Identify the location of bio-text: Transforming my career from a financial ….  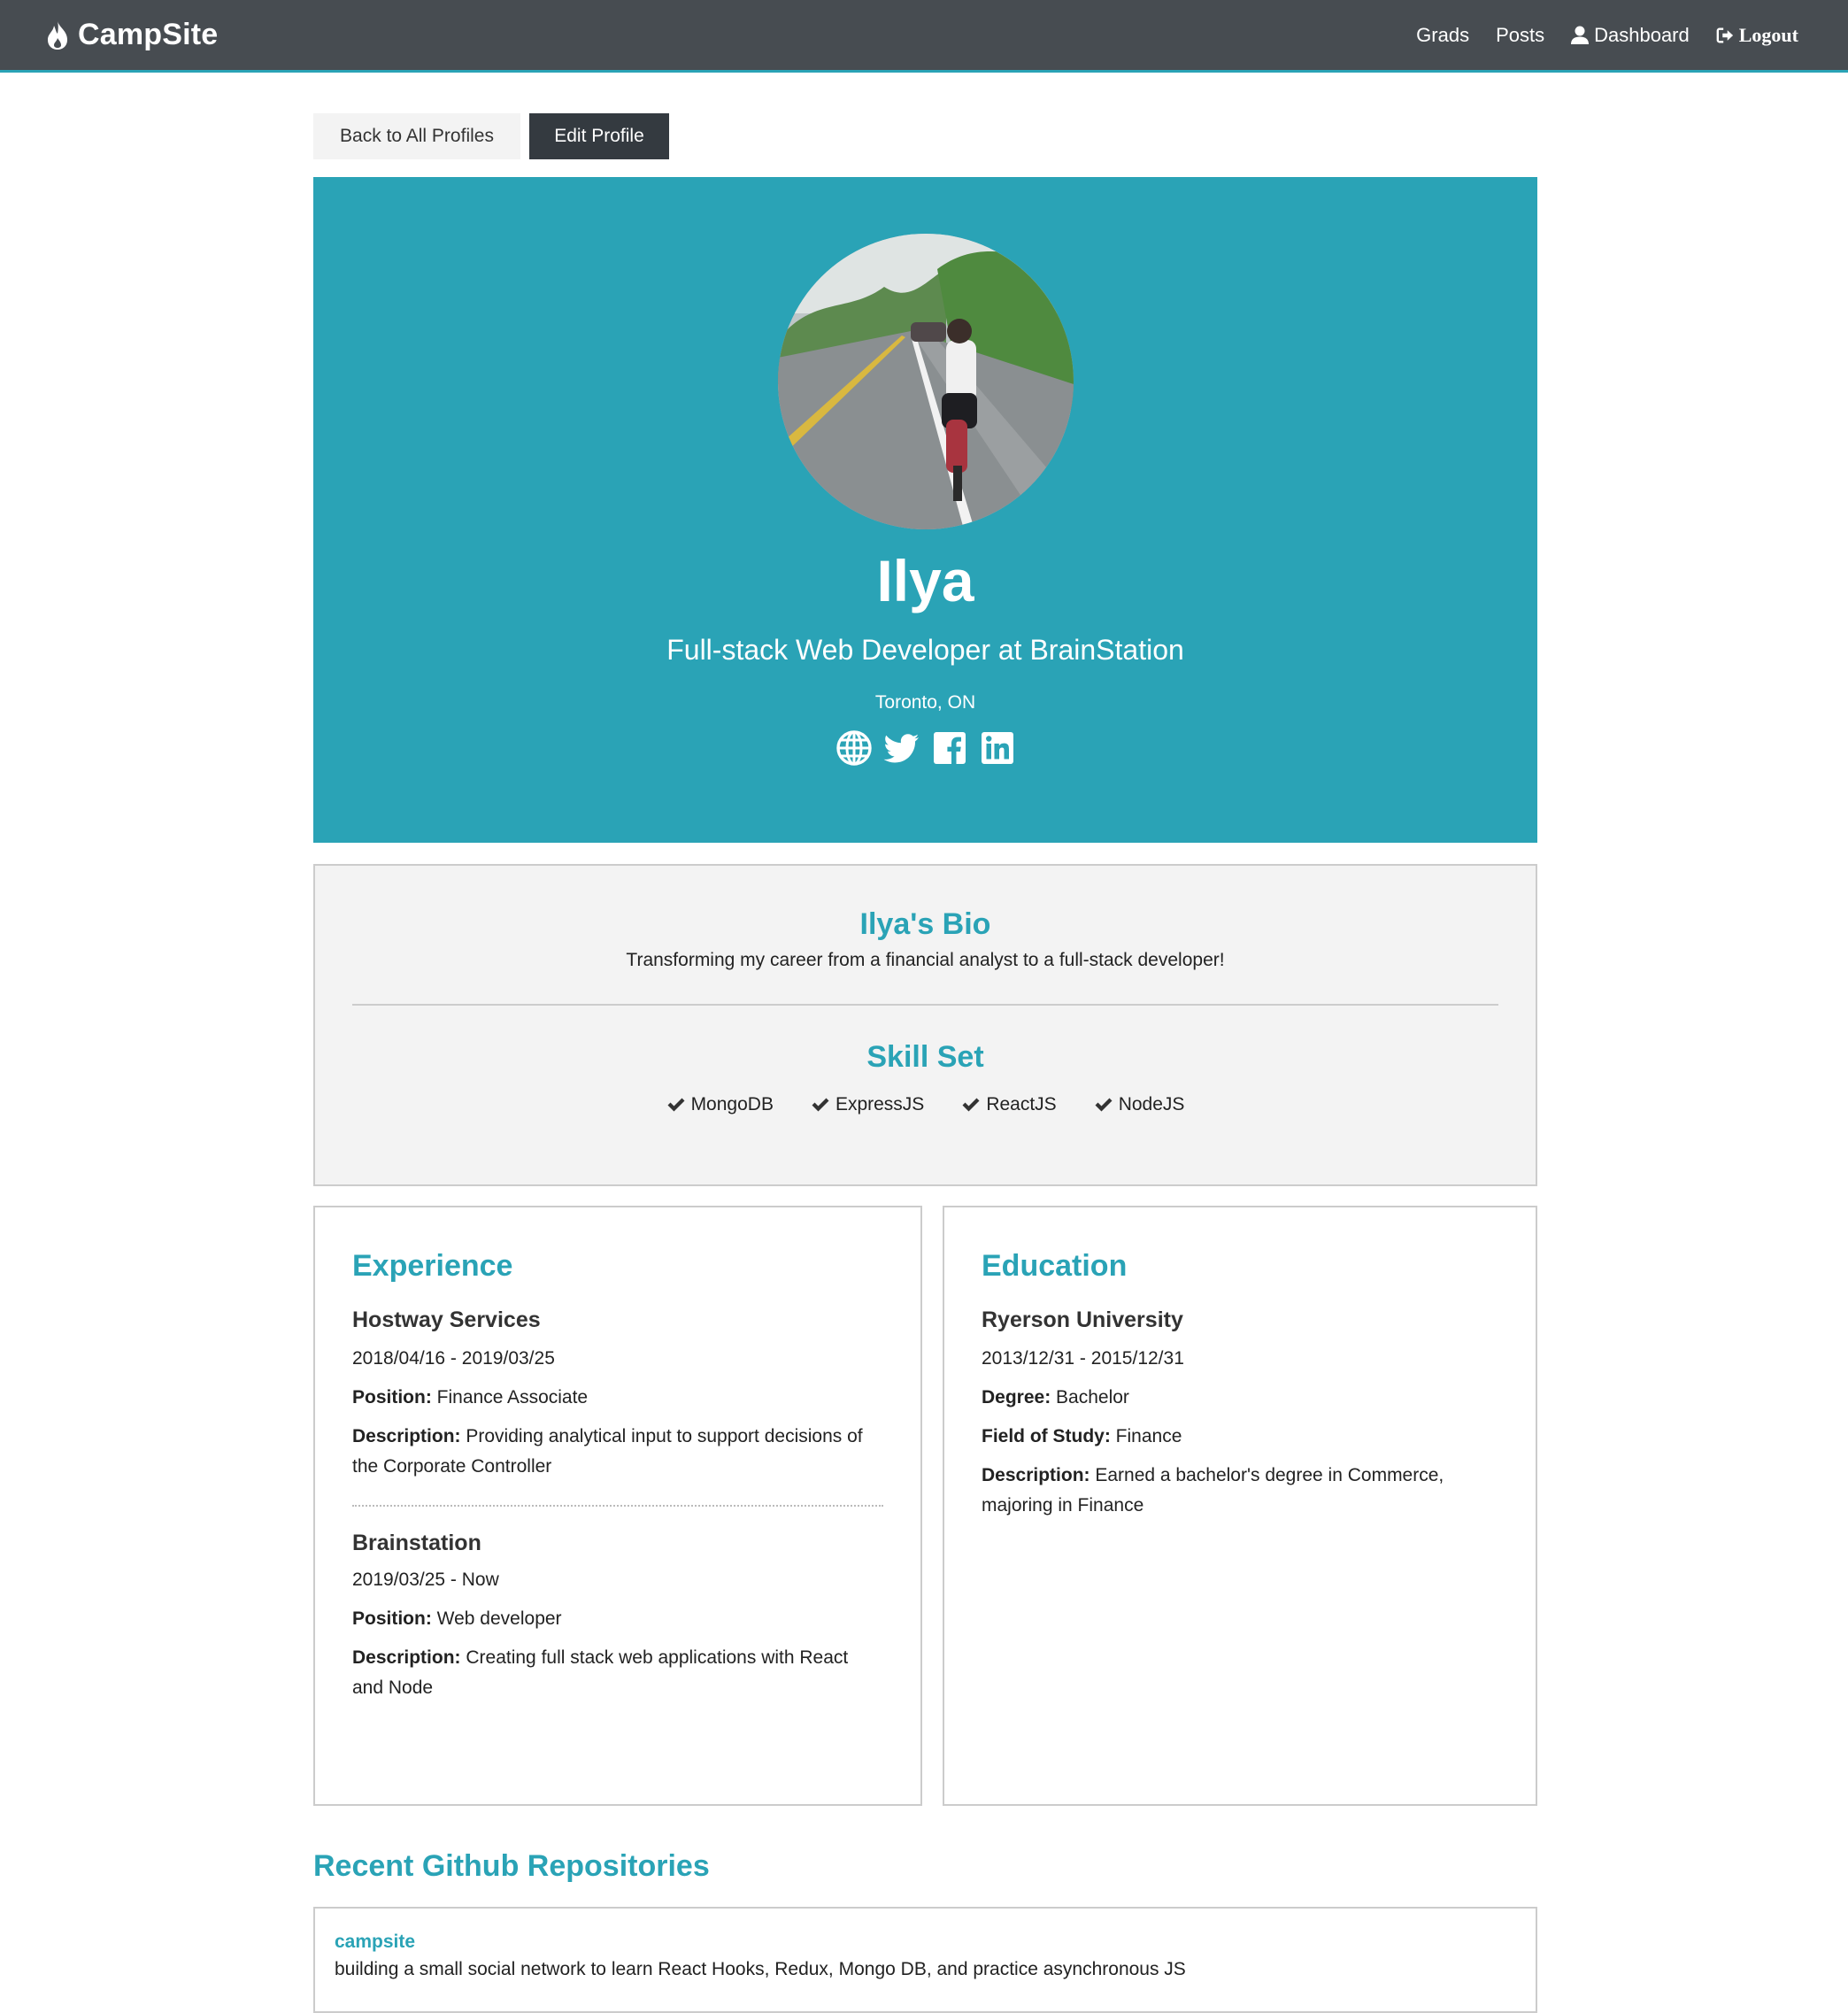
(925, 960).